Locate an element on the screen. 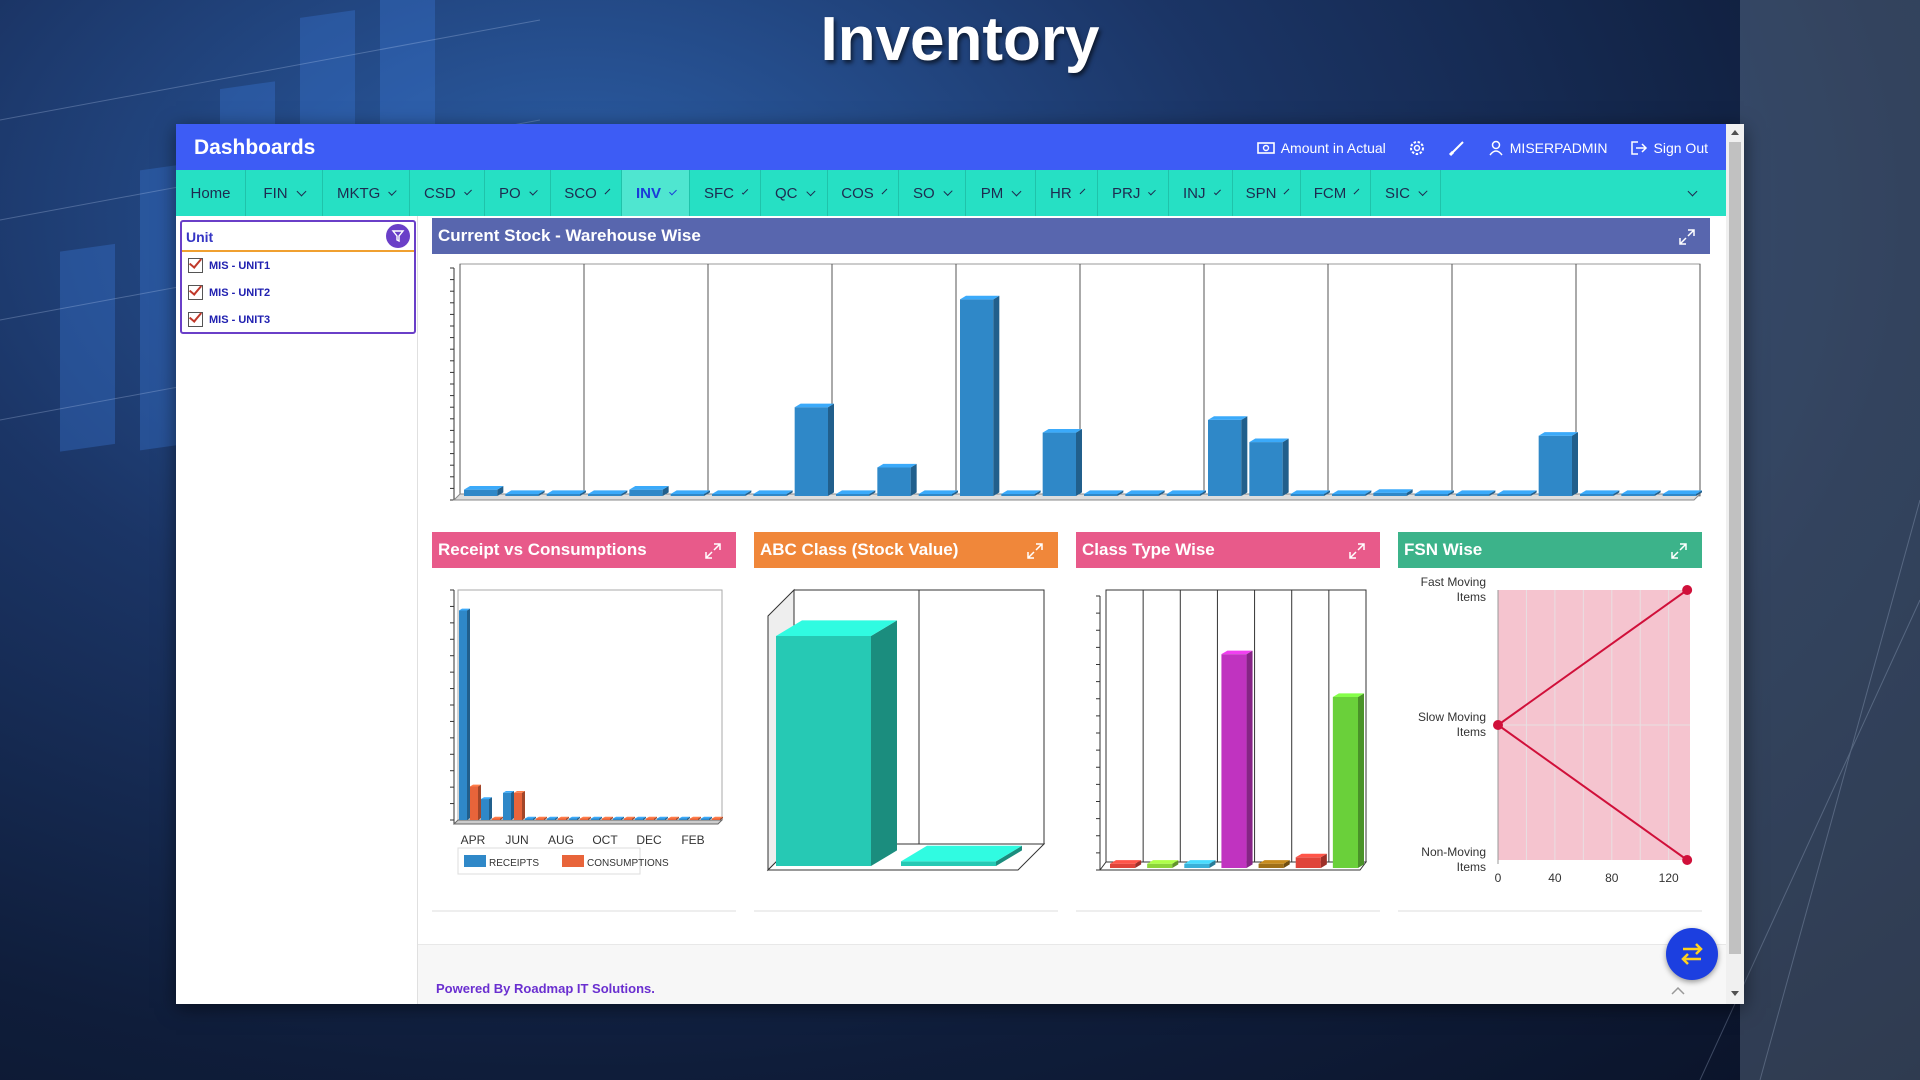 This screenshot has height=1080, width=1920. settings-button is located at coordinates (1417, 148).